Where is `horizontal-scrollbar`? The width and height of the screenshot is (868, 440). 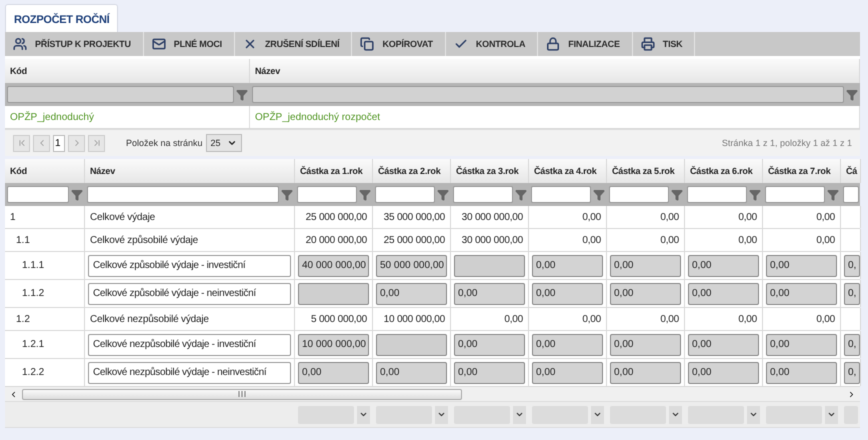
horizontal-scrollbar is located at coordinates (432, 394).